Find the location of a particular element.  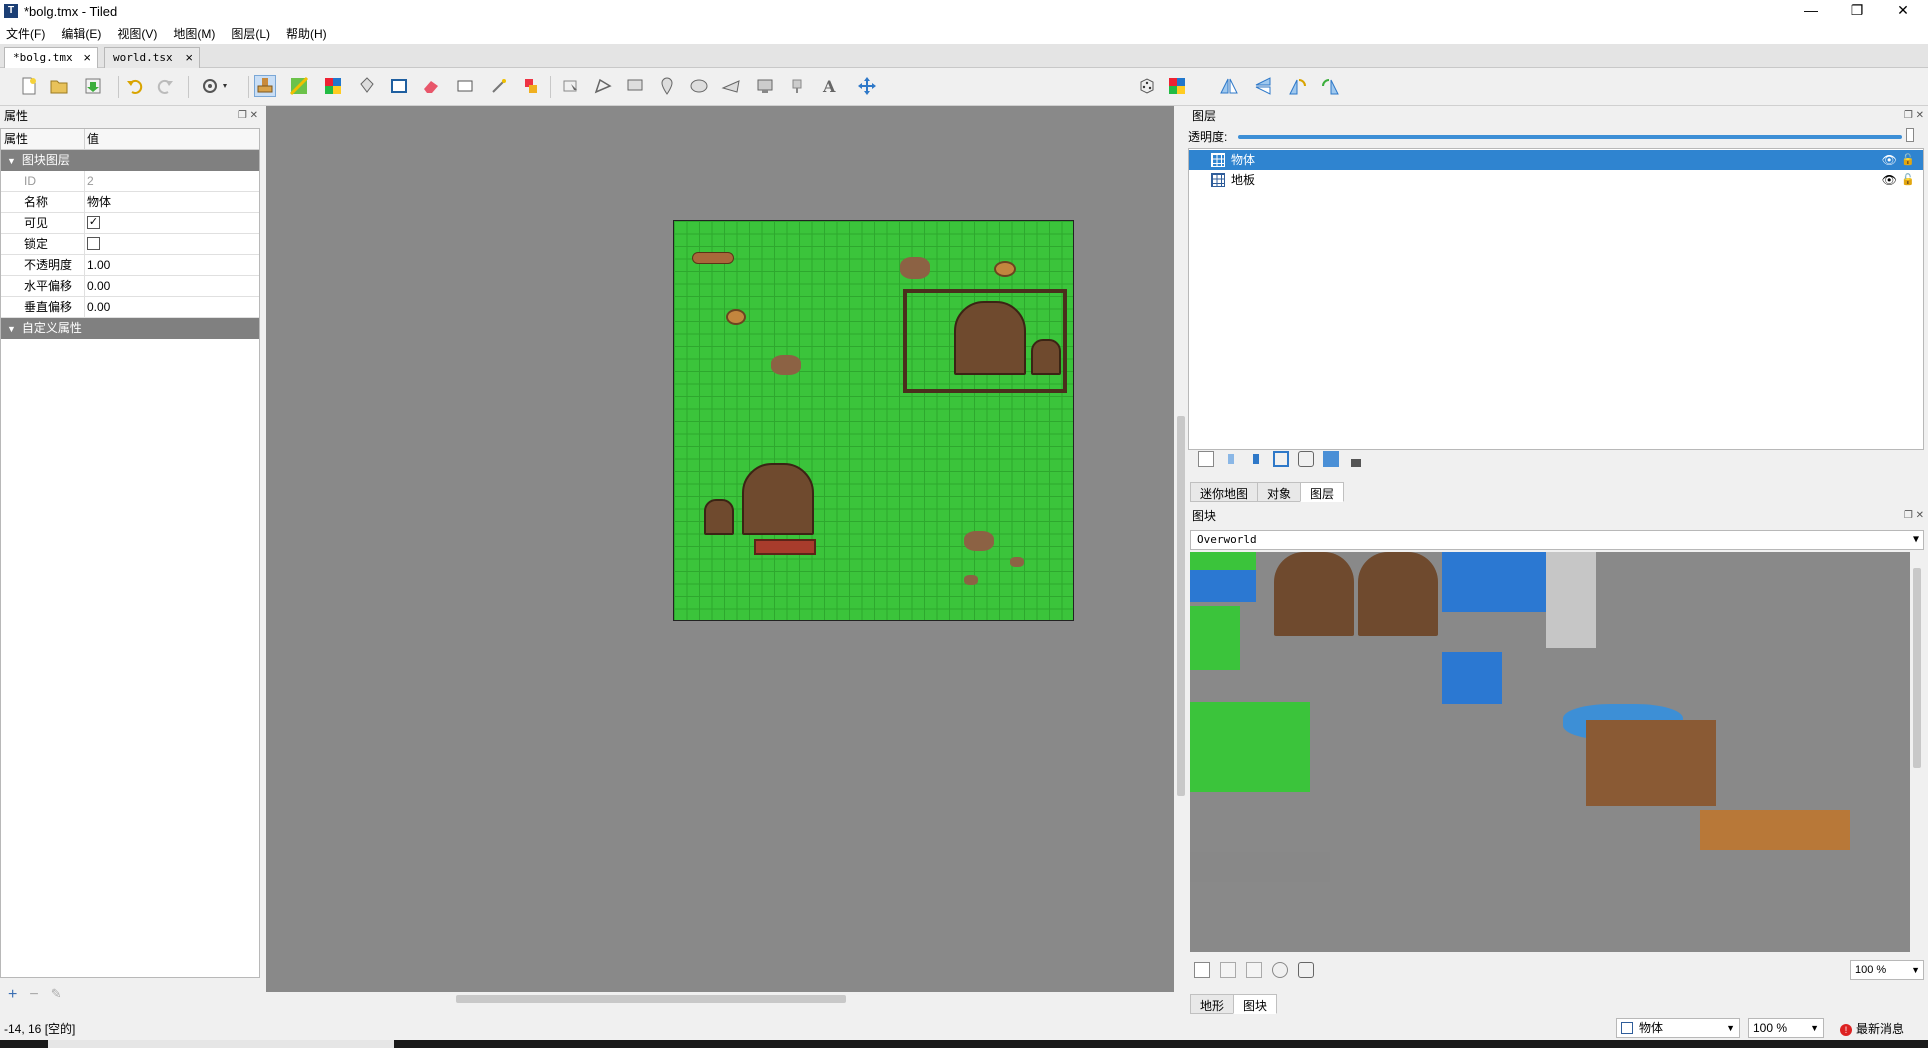

rotate-right-icon is located at coordinates (1331, 86).